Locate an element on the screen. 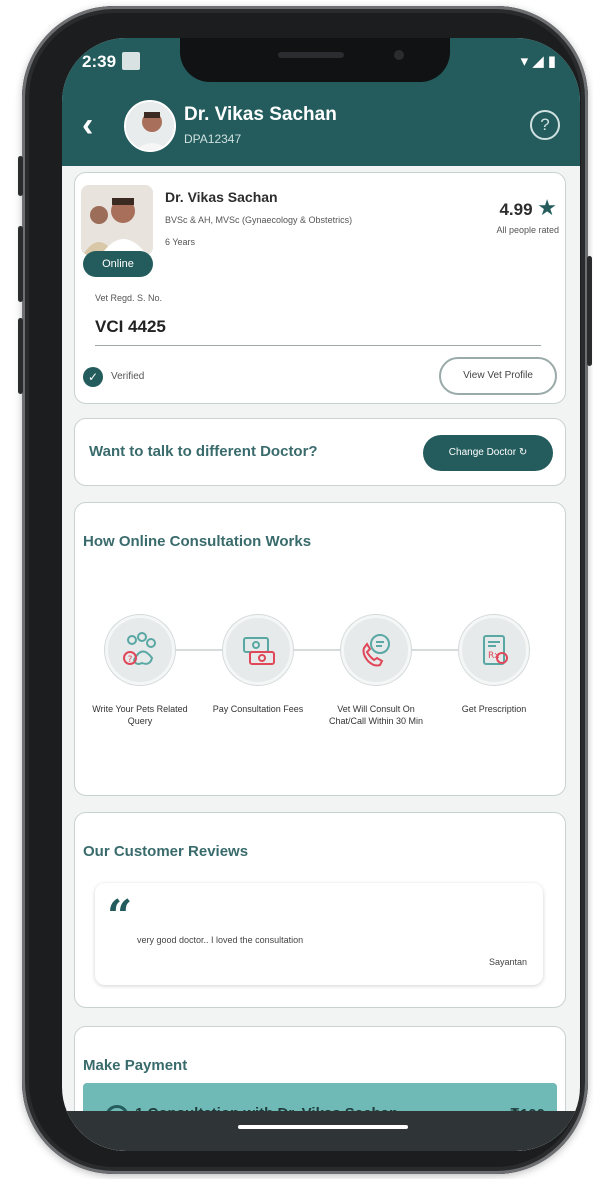  change-doctor-button: Change Doctor ↻ is located at coordinates (488, 453).